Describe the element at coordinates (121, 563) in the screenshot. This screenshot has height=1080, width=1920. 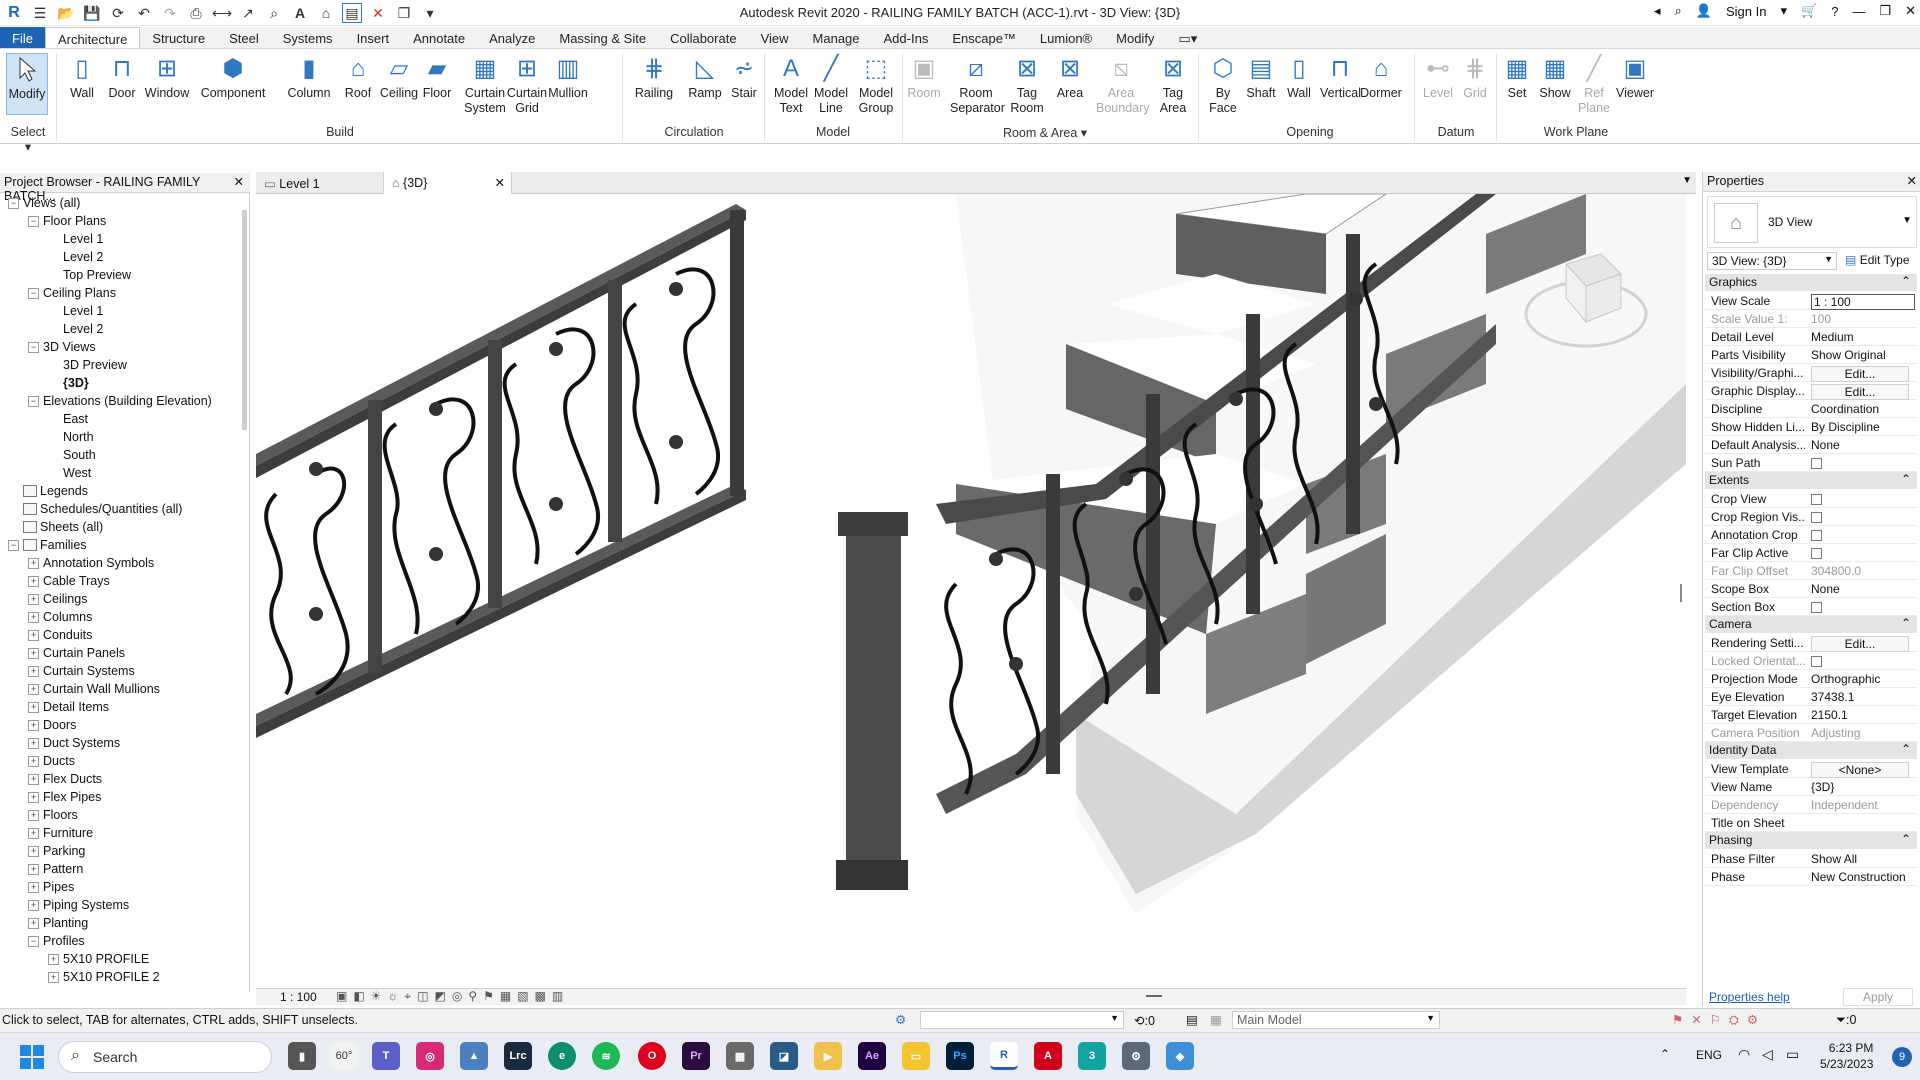
I see `tree-item: + Annotation Symbols` at that location.